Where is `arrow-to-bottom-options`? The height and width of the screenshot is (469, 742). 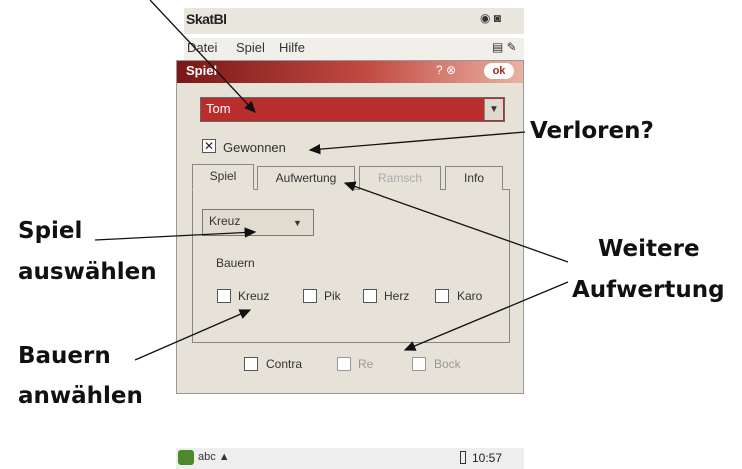 arrow-to-bottom-options is located at coordinates (486, 316).